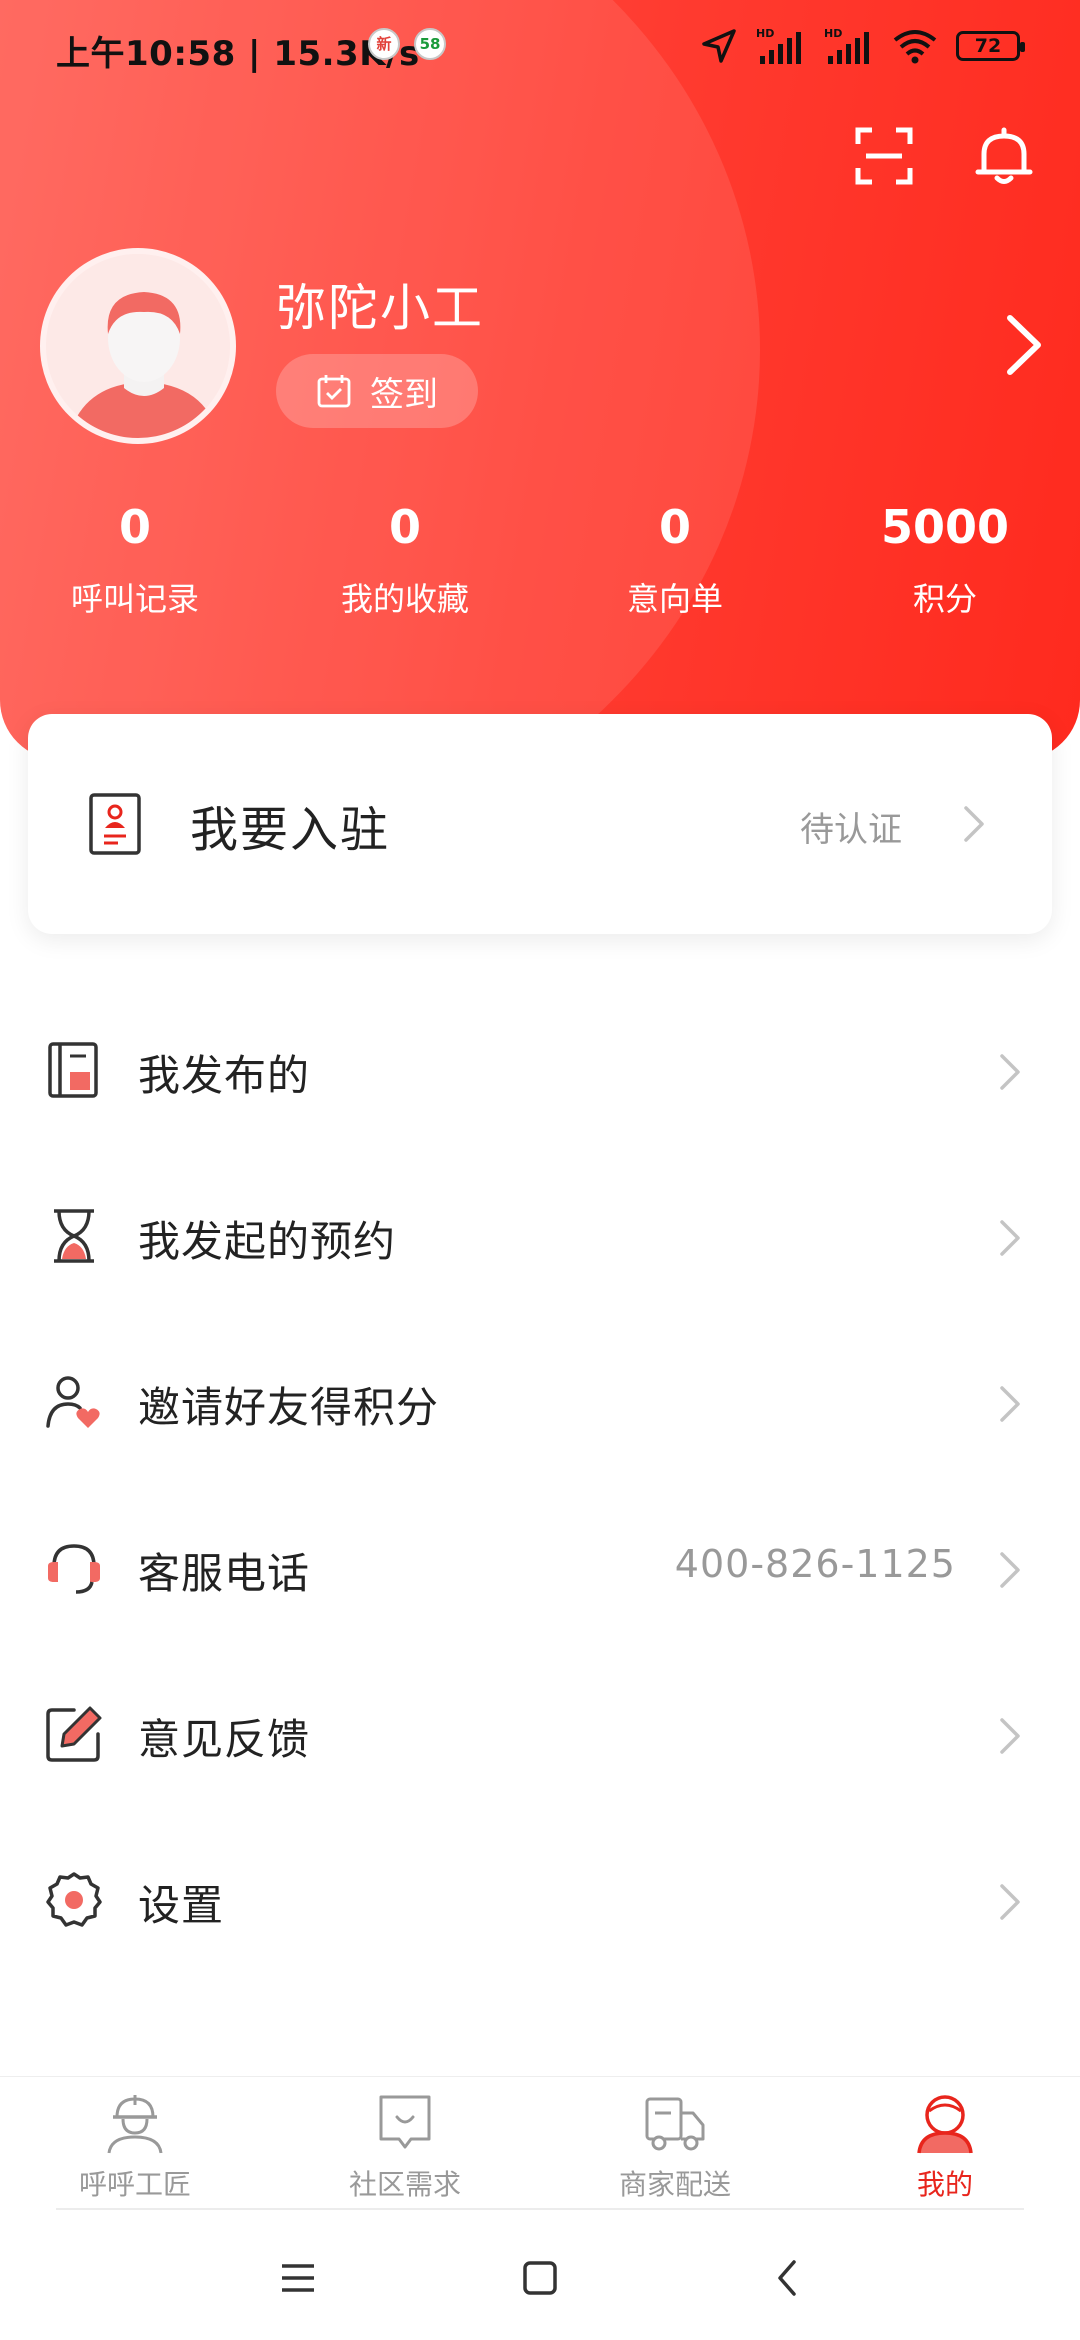  What do you see at coordinates (384, 44) in the screenshot?
I see `notification-app-icon: 新` at bounding box center [384, 44].